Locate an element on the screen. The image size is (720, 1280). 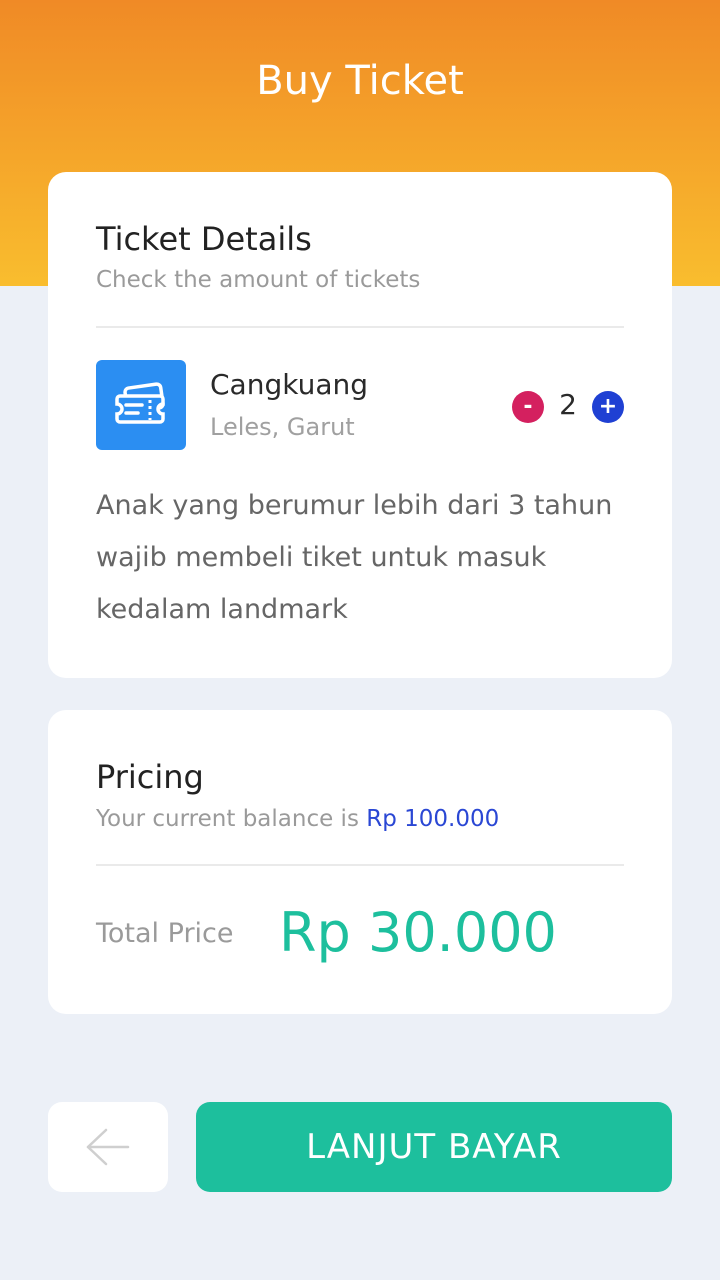
balance-prefix: Your current balance is is located at coordinates (231, 819).